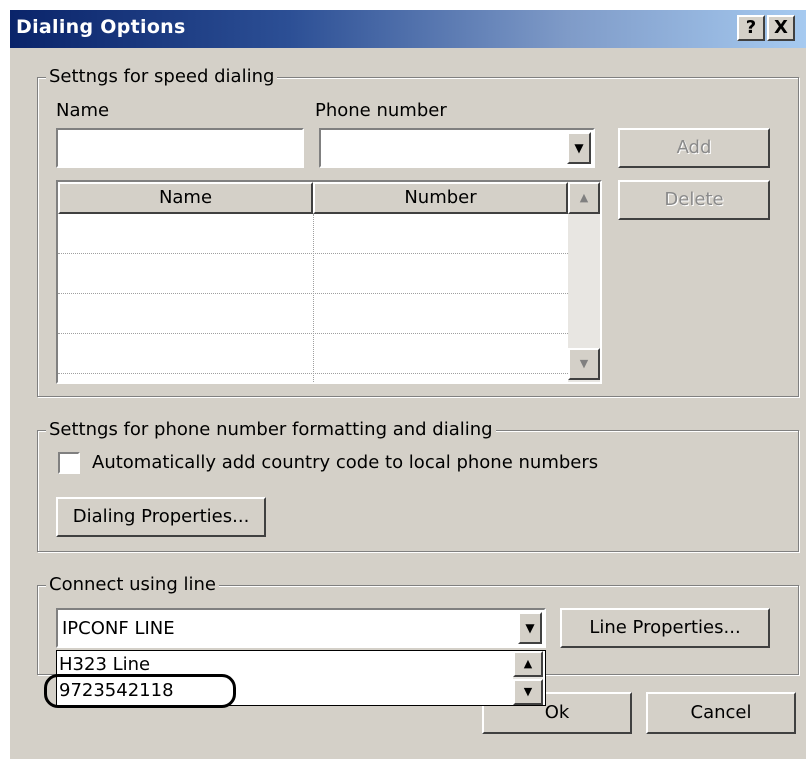 The width and height of the screenshot is (806, 759). What do you see at coordinates (528, 692) in the screenshot?
I see `dropdown-scroll-down-icon: ▼` at bounding box center [528, 692].